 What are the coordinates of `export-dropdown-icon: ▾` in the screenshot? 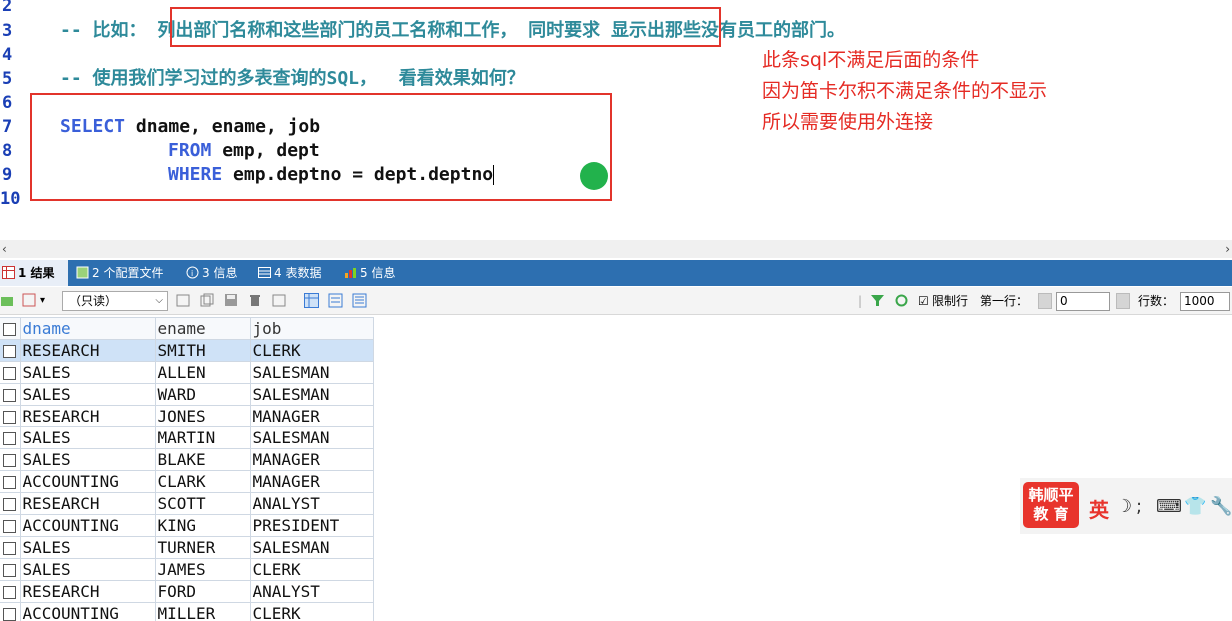 It's located at (42, 301).